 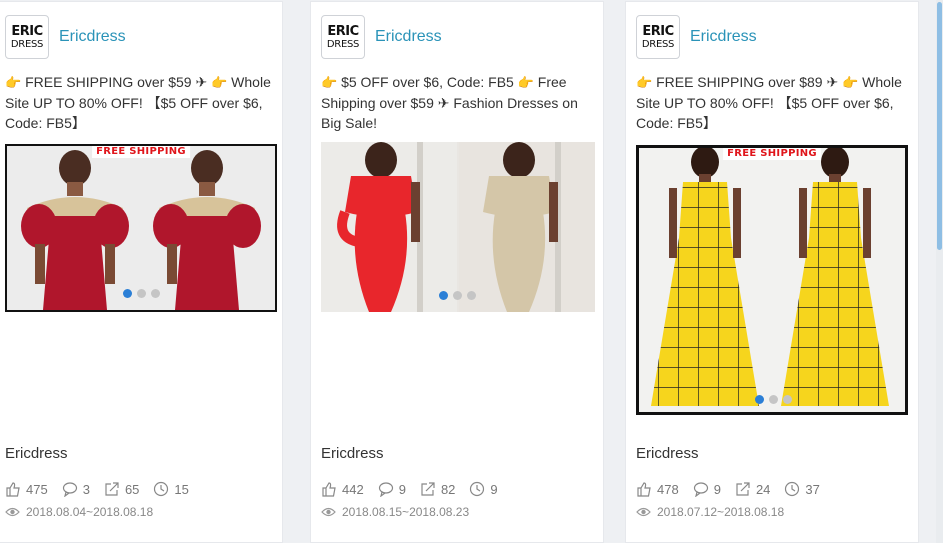 I want to click on likes-stat: 442, so click(x=342, y=489).